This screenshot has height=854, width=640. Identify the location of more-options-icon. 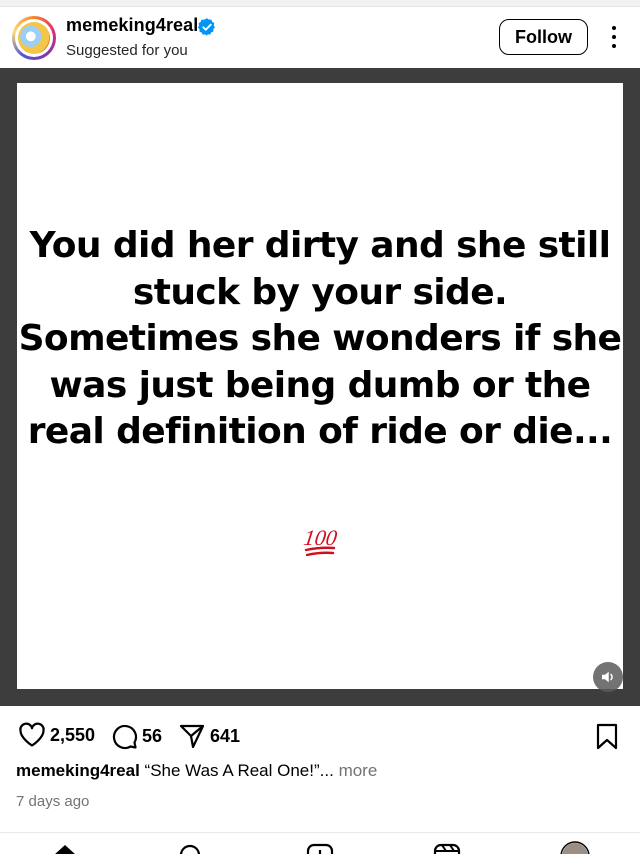
(614, 37).